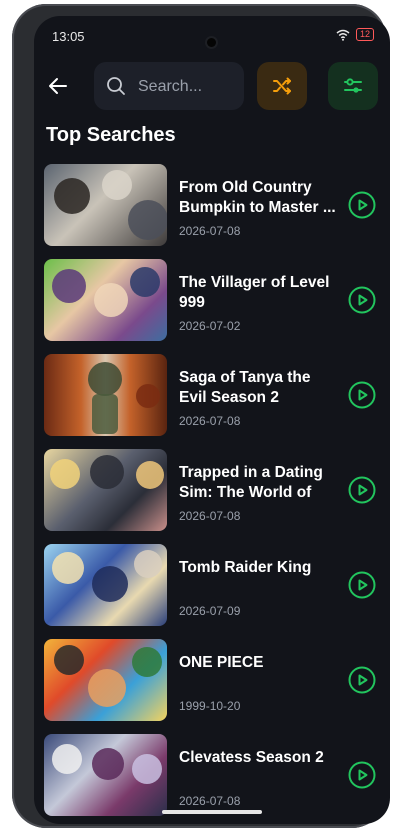 Image resolution: width=400 pixels, height=832 pixels. Describe the element at coordinates (364, 34) in the screenshot. I see `battery-icon: 12` at that location.